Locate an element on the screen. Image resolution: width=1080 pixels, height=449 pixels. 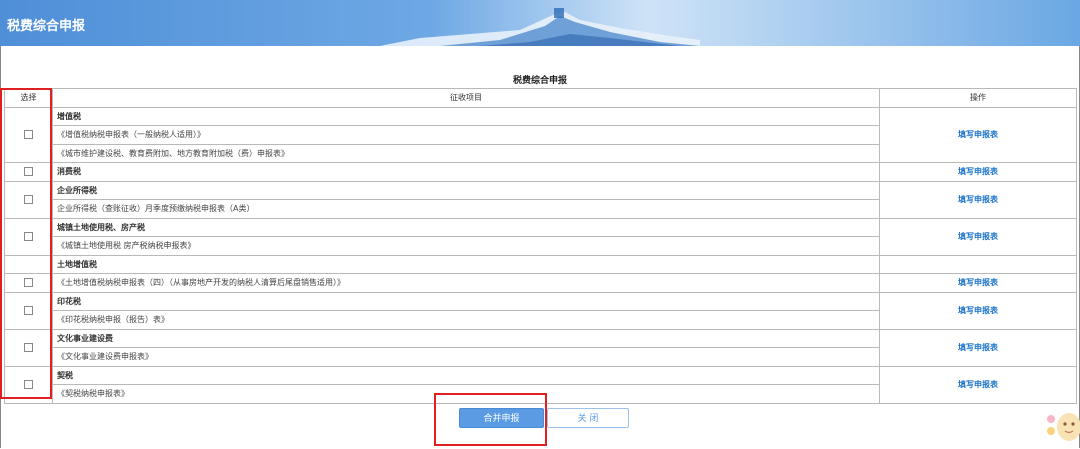
tax-category: 城镇土地使用税、房产税 is located at coordinates (466, 227).